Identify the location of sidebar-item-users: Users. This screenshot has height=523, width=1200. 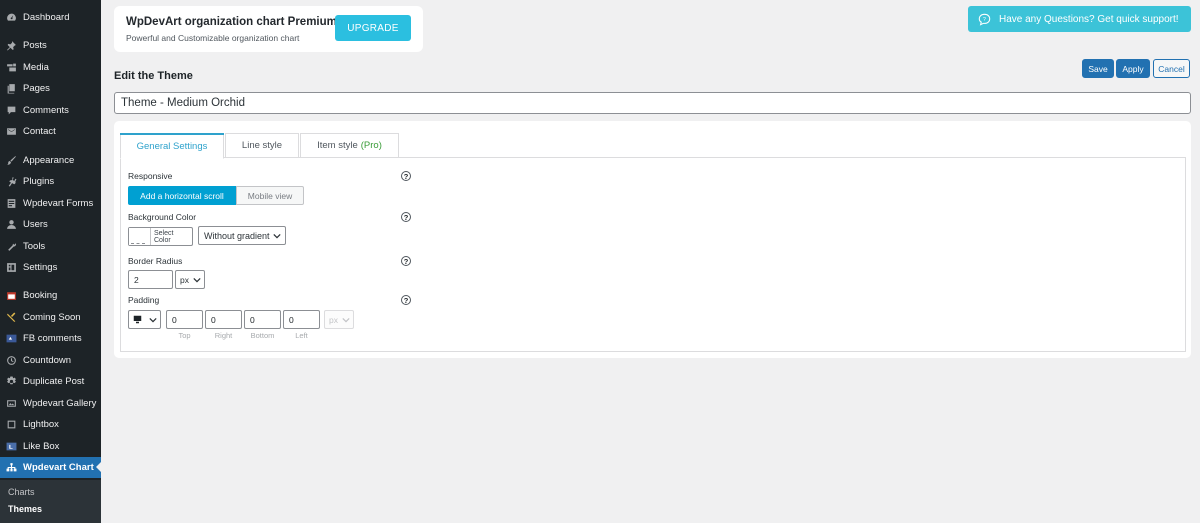
(50, 224).